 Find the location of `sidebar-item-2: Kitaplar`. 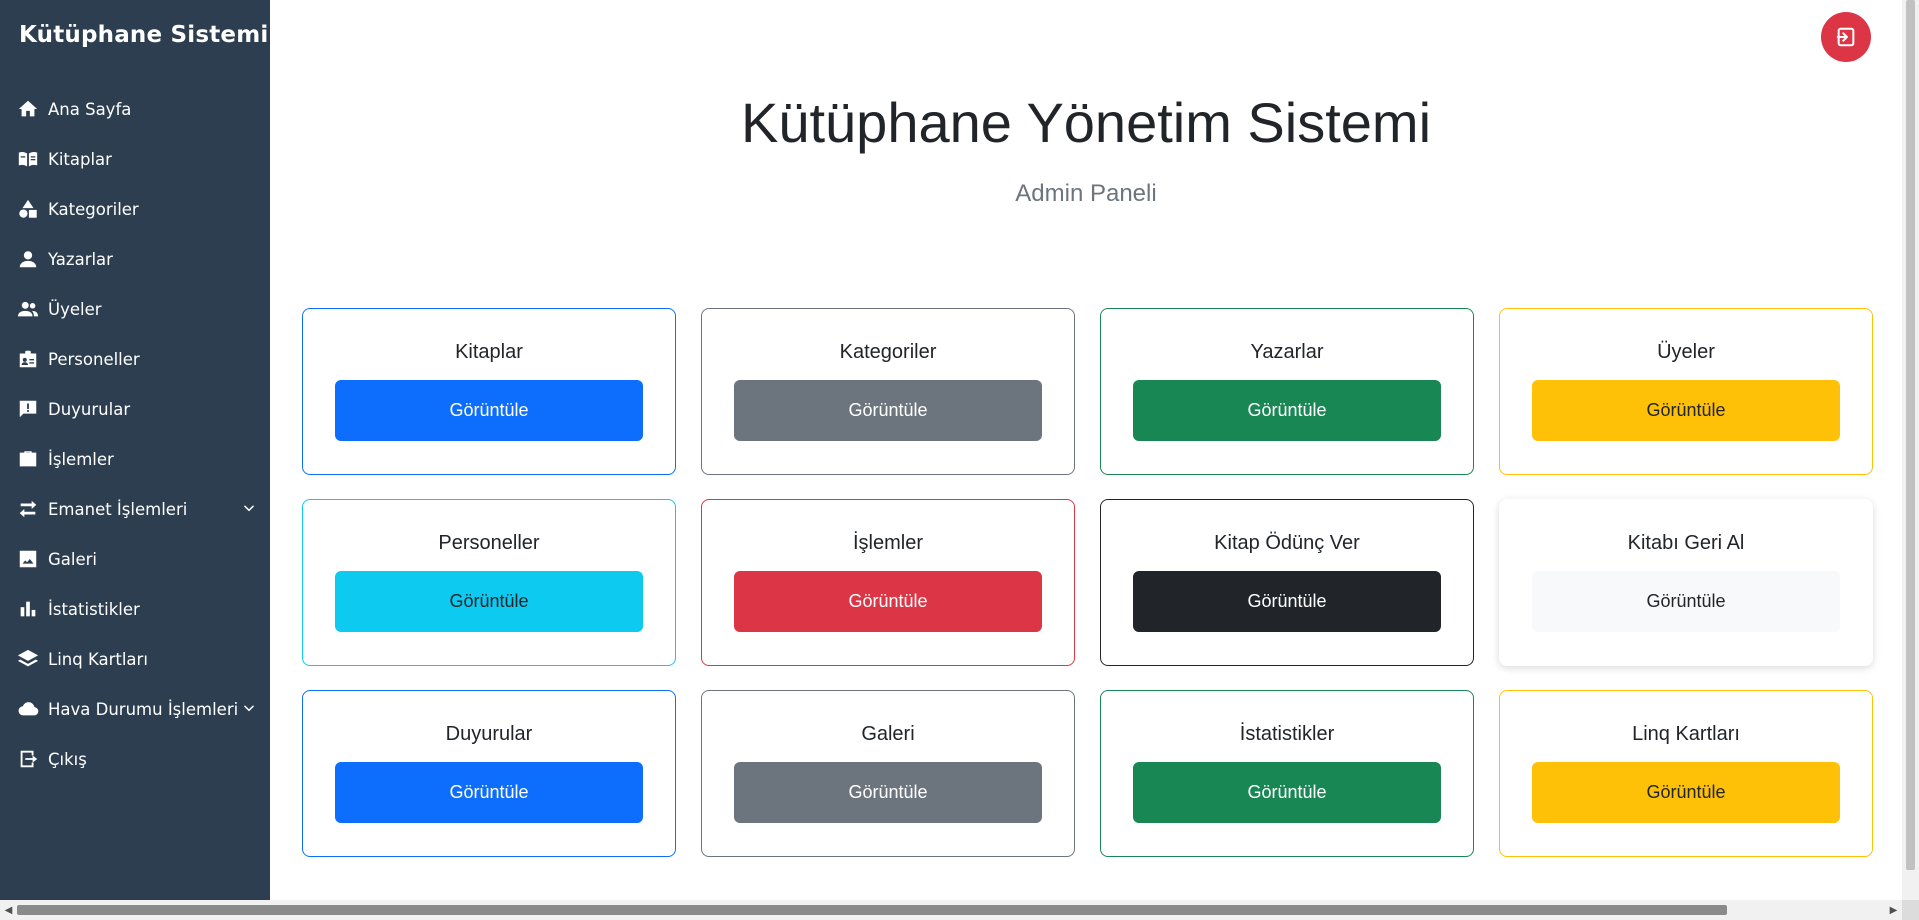

sidebar-item-2: Kitaplar is located at coordinates (135, 159).